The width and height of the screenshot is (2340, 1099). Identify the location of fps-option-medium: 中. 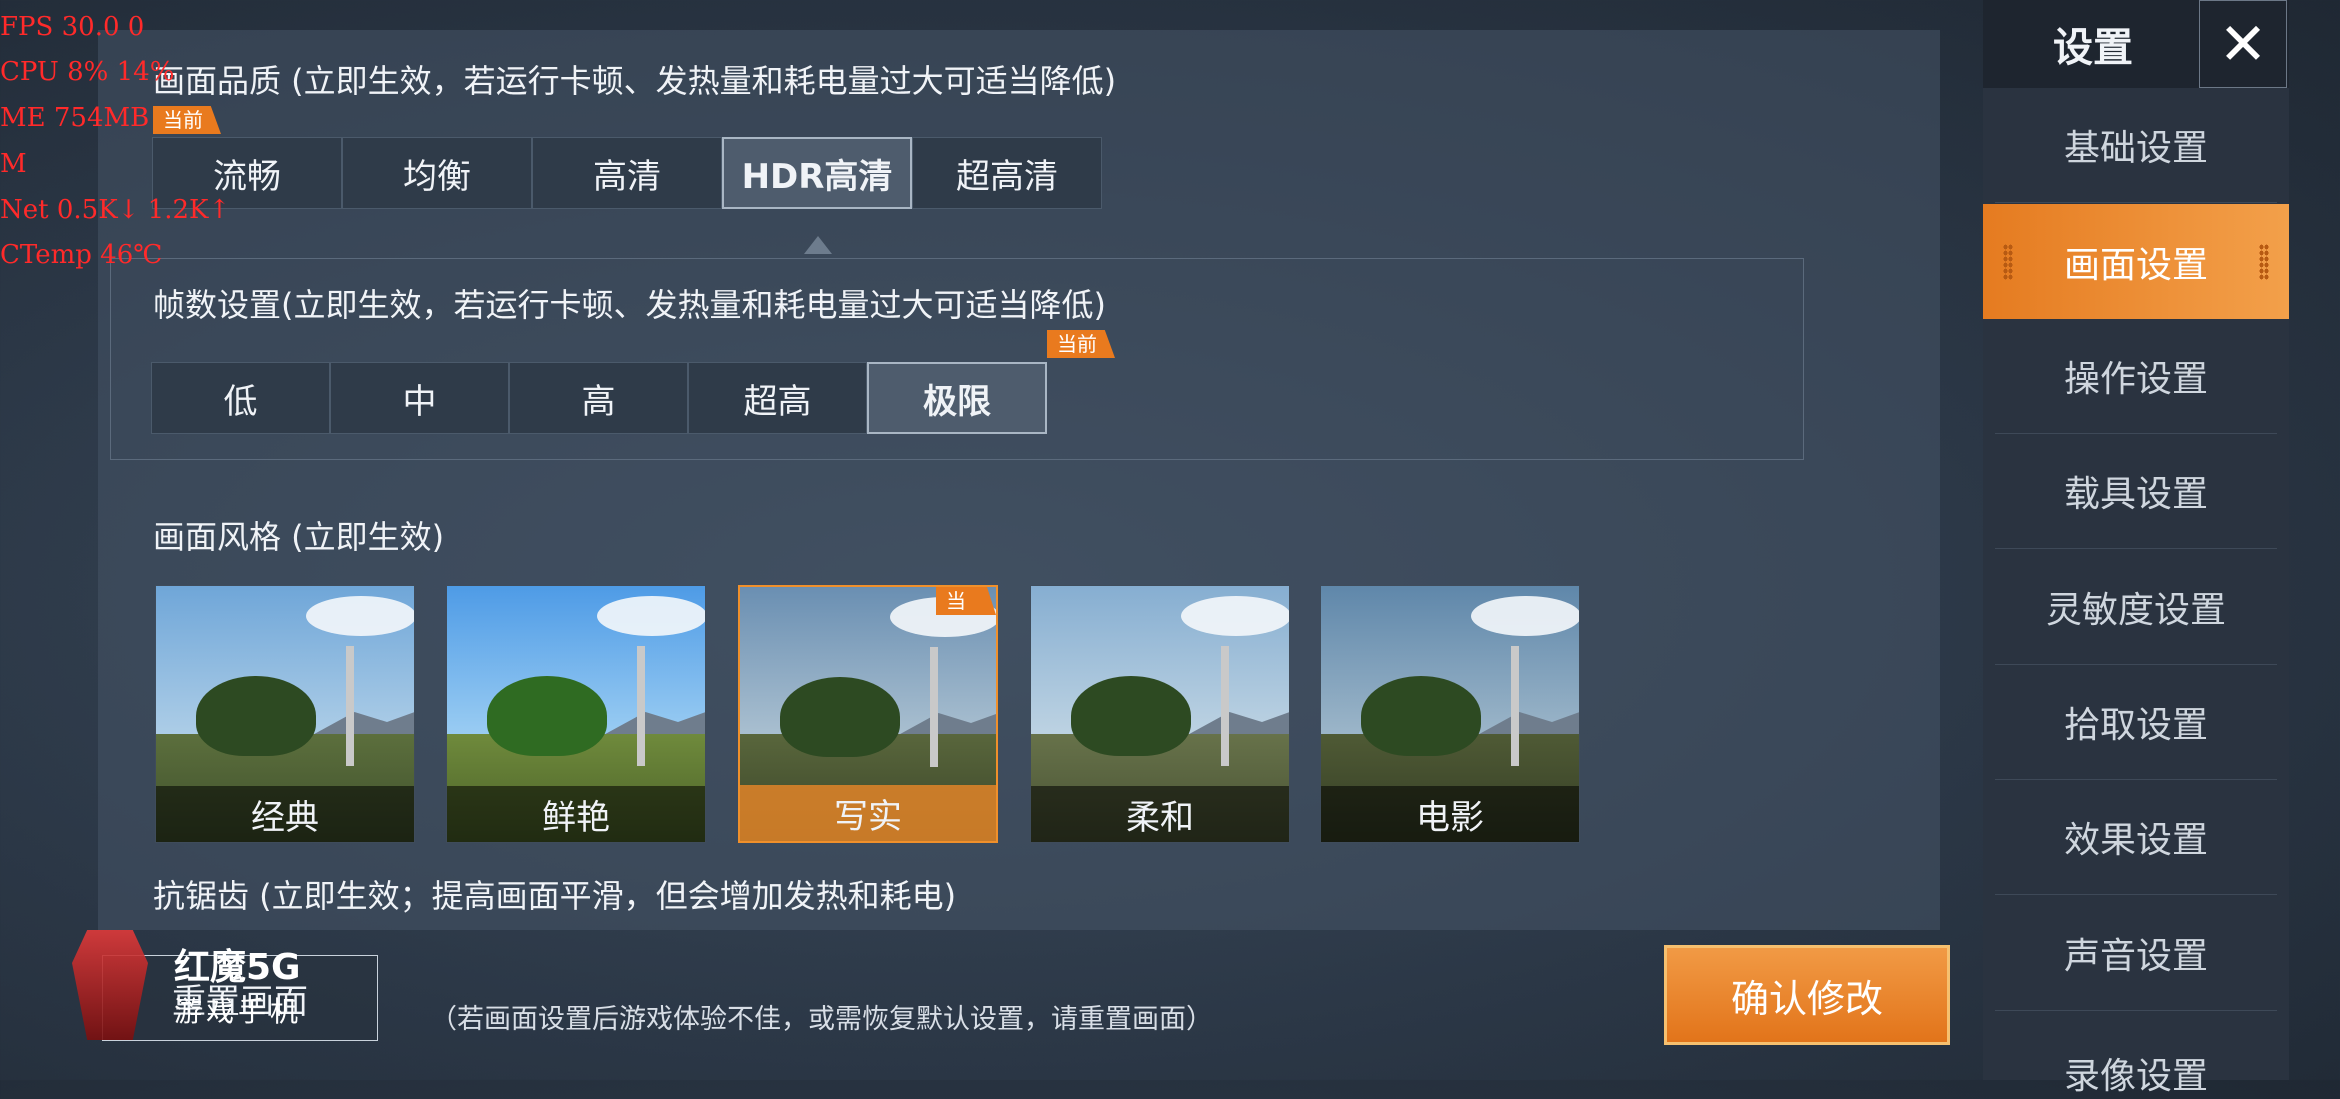
(419, 398).